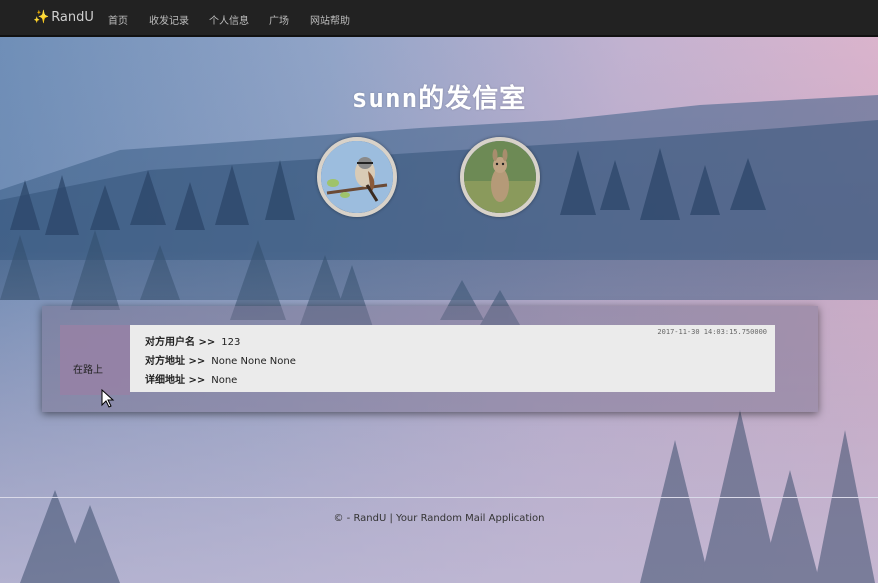  I want to click on address-row: 对方地址 >> None None None, so click(220, 359).